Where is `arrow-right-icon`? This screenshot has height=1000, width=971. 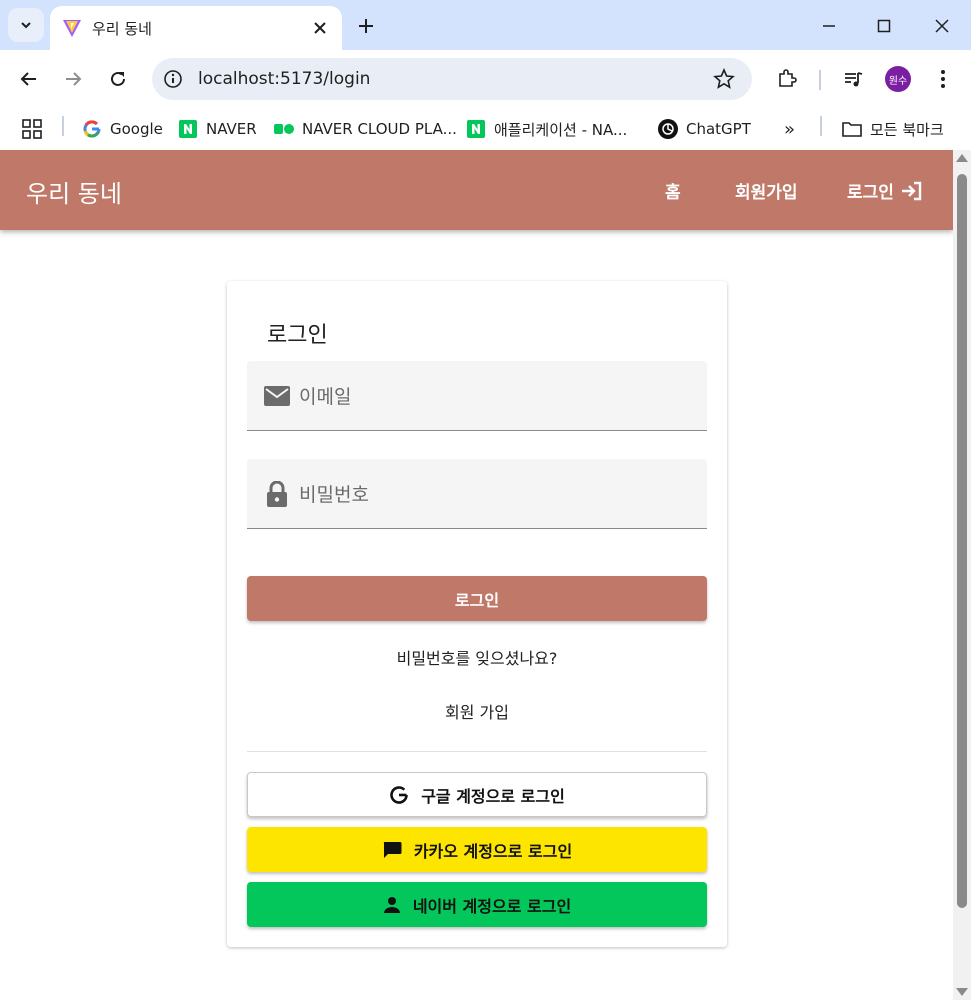 arrow-right-icon is located at coordinates (74, 79).